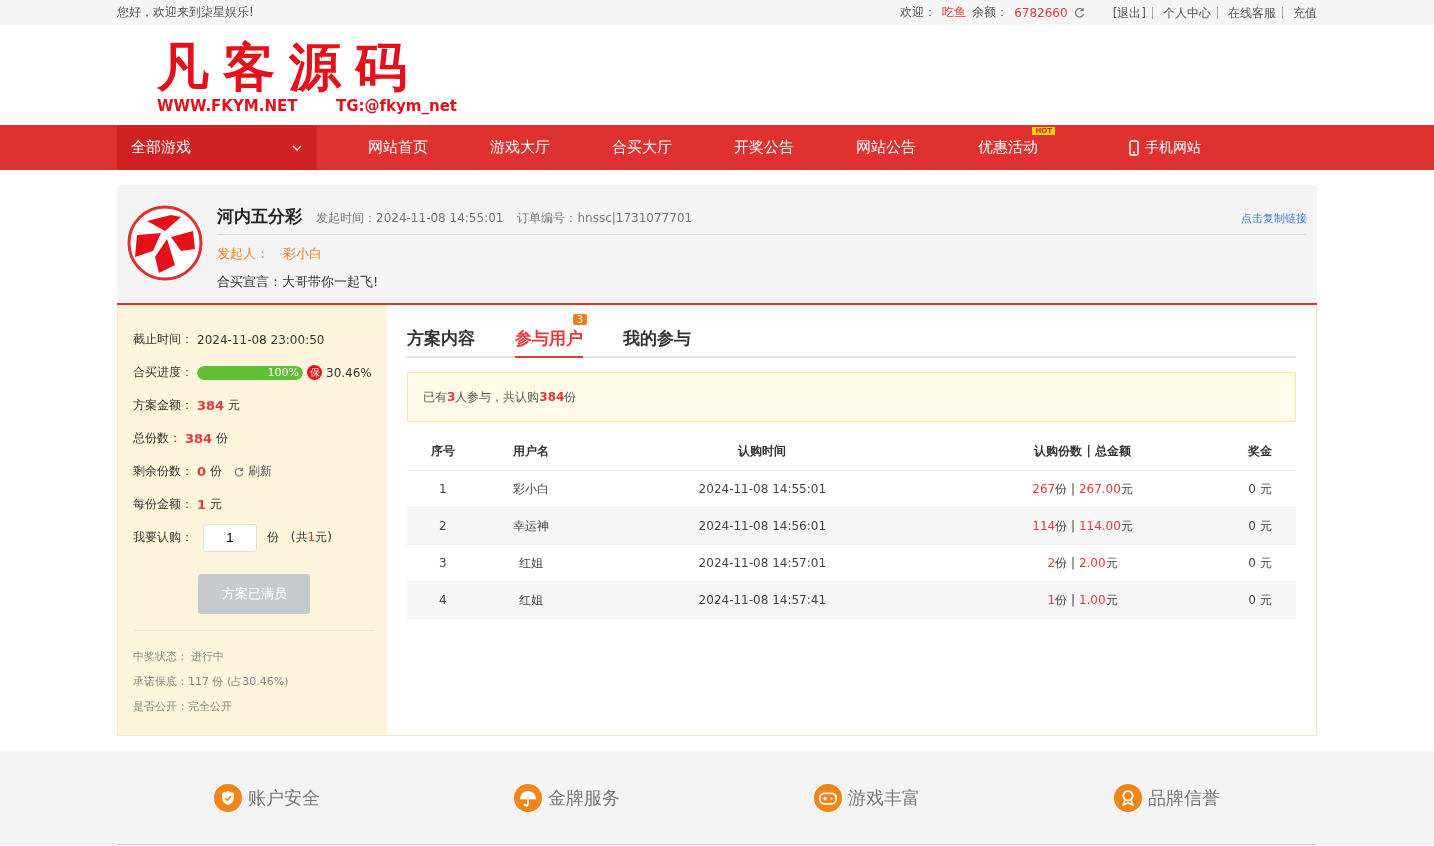 This screenshot has height=846, width=1434. Describe the element at coordinates (531, 489) in the screenshot. I see `table-cell: 彩小白` at that location.